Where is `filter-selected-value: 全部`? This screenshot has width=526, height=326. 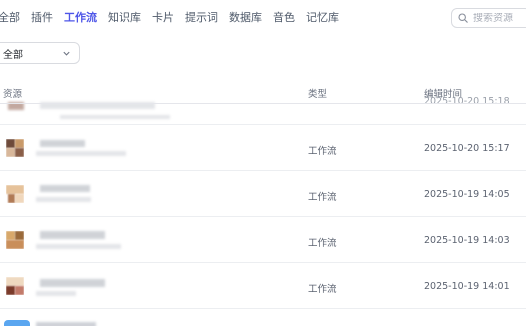
filter-selected-value: 全部 is located at coordinates (13, 55).